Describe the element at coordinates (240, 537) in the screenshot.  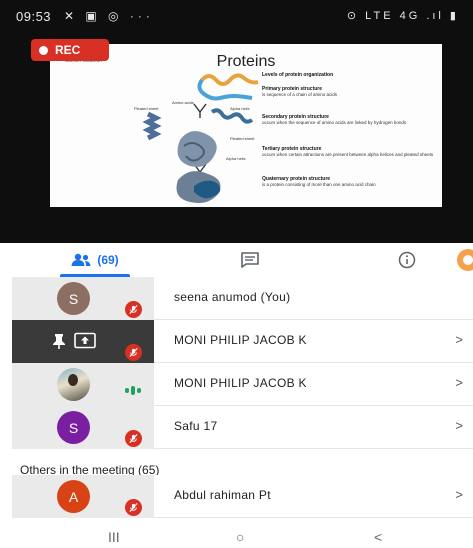
I see `home-button: ○` at that location.